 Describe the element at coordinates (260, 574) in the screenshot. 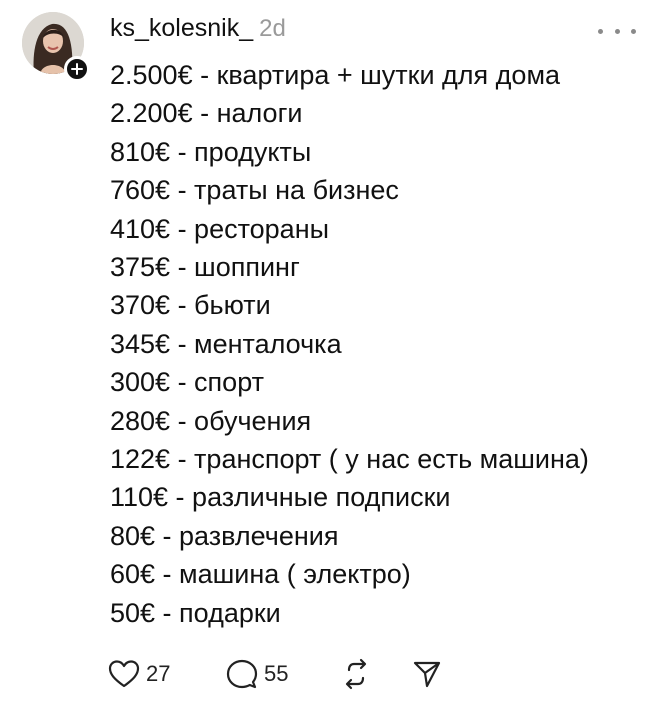

I see `post-line: 60€ - машина ( электро)` at that location.